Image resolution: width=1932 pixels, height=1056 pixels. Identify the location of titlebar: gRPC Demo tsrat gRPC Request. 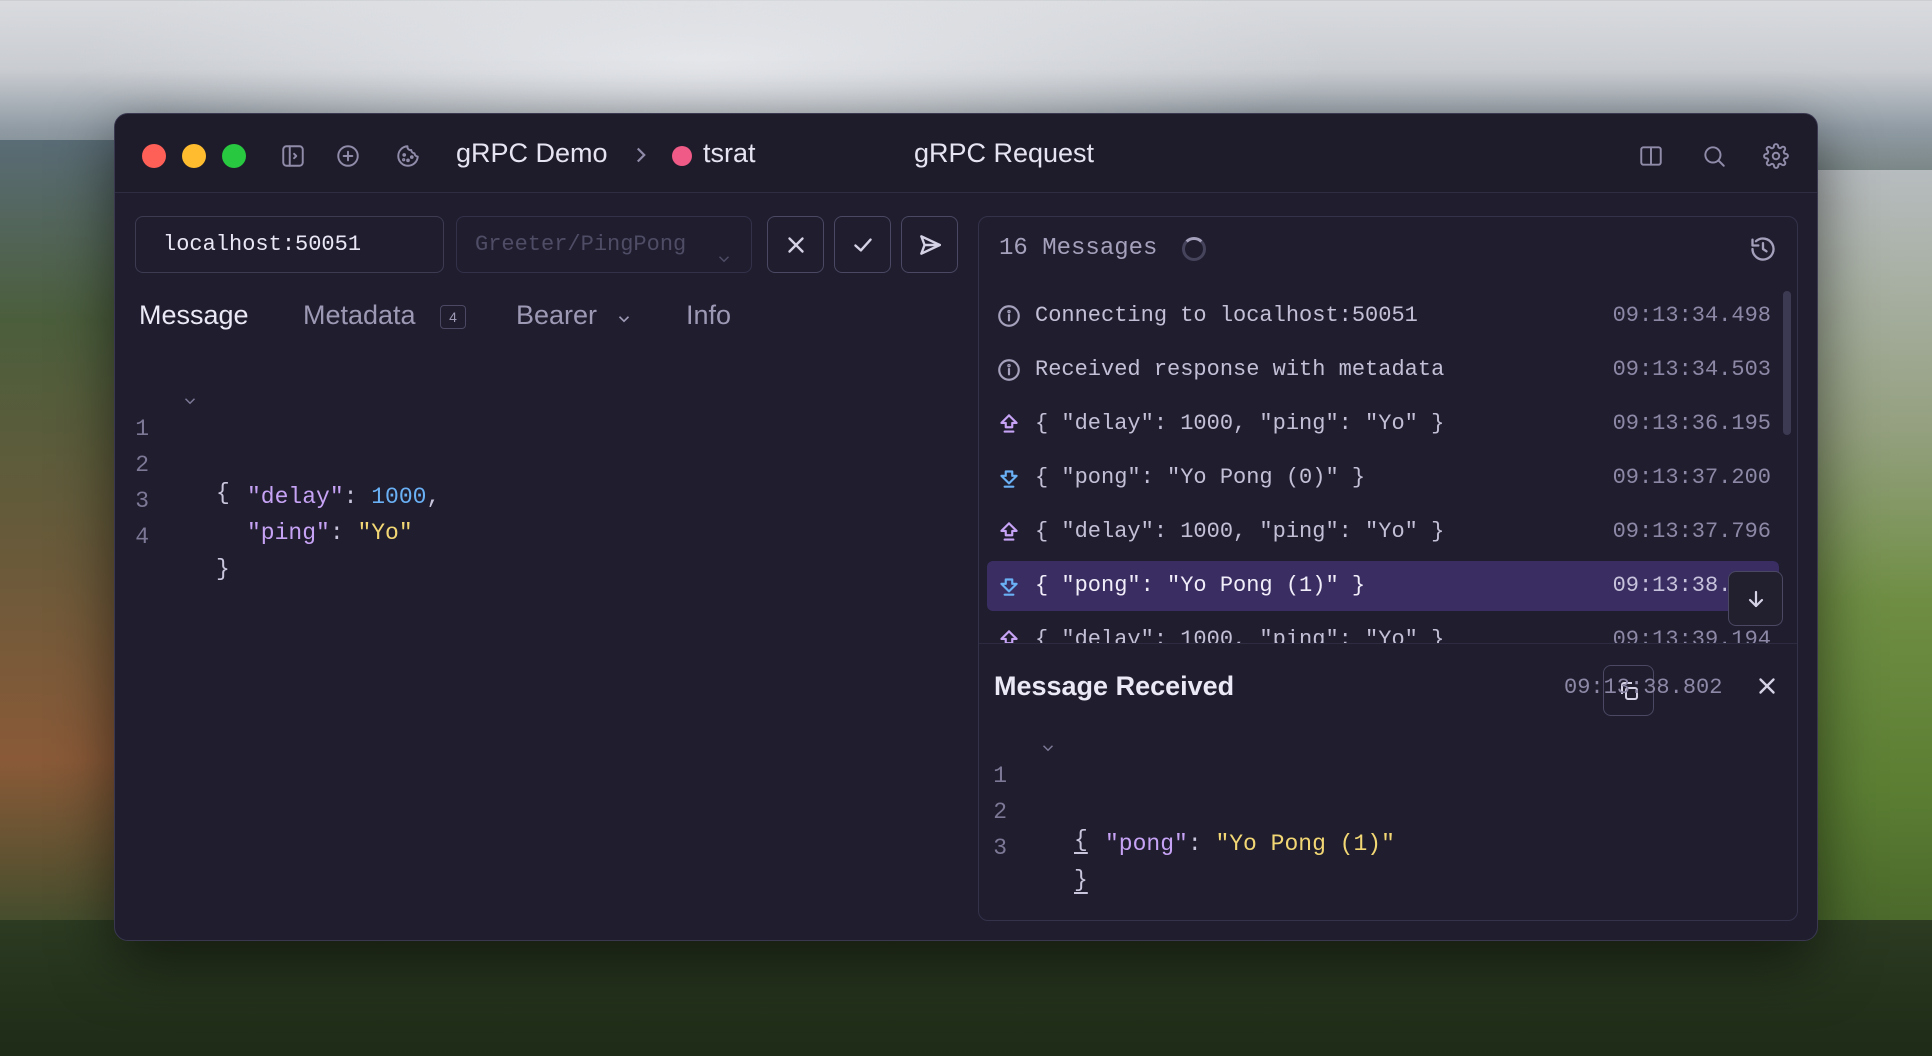
(966, 153).